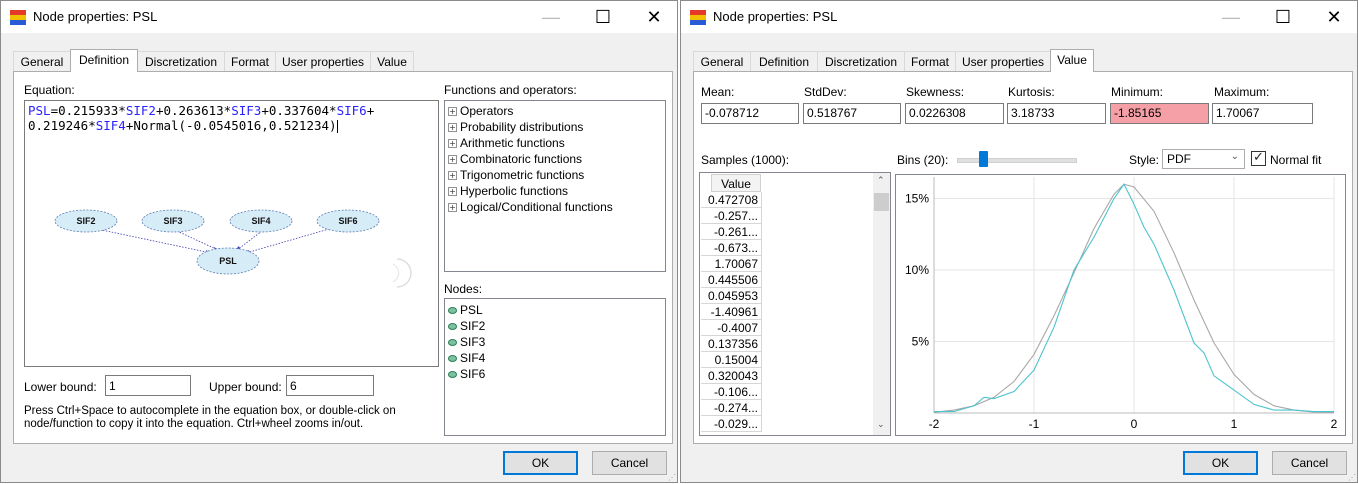 The image size is (1358, 484). What do you see at coordinates (487, 111) in the screenshot?
I see `tree-item-label: Operators` at bounding box center [487, 111].